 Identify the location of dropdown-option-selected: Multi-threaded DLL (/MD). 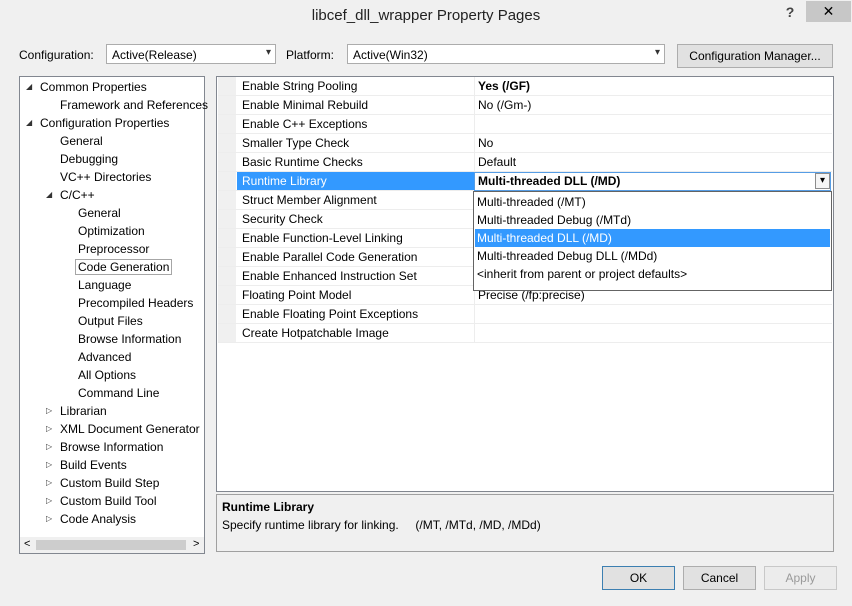
(652, 238).